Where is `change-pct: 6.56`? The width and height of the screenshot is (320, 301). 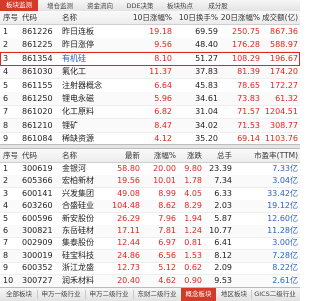 change-pct: 6.56 is located at coordinates (167, 255).